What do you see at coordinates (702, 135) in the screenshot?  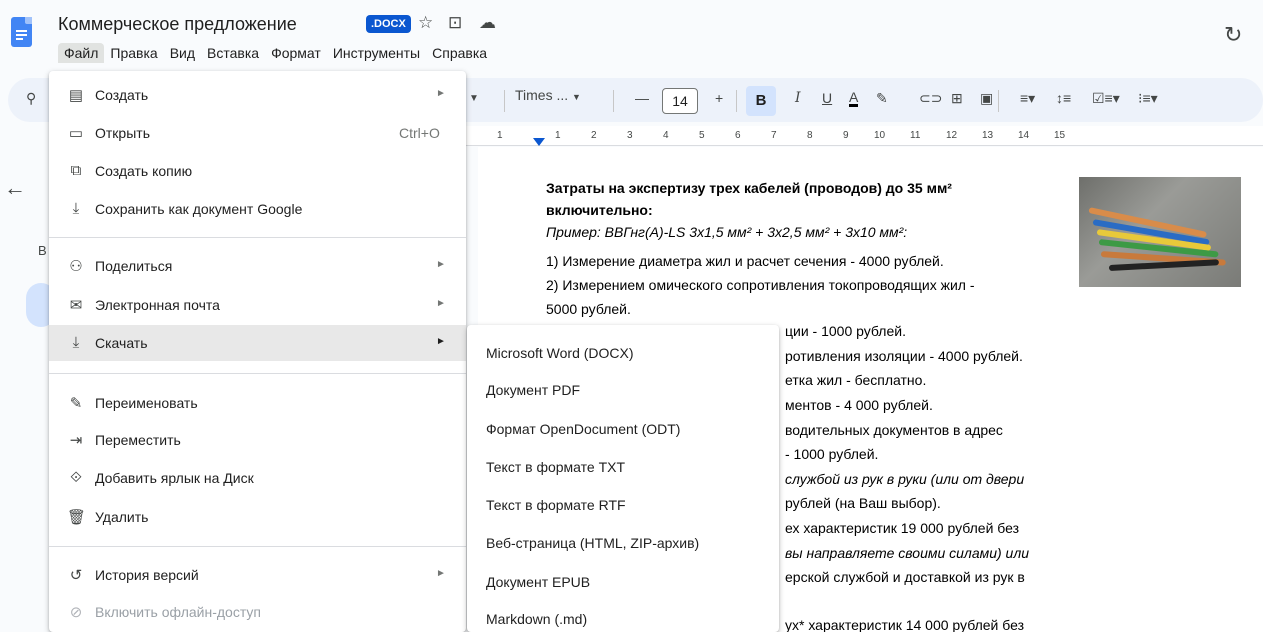 I see `ruler-tick: 5` at bounding box center [702, 135].